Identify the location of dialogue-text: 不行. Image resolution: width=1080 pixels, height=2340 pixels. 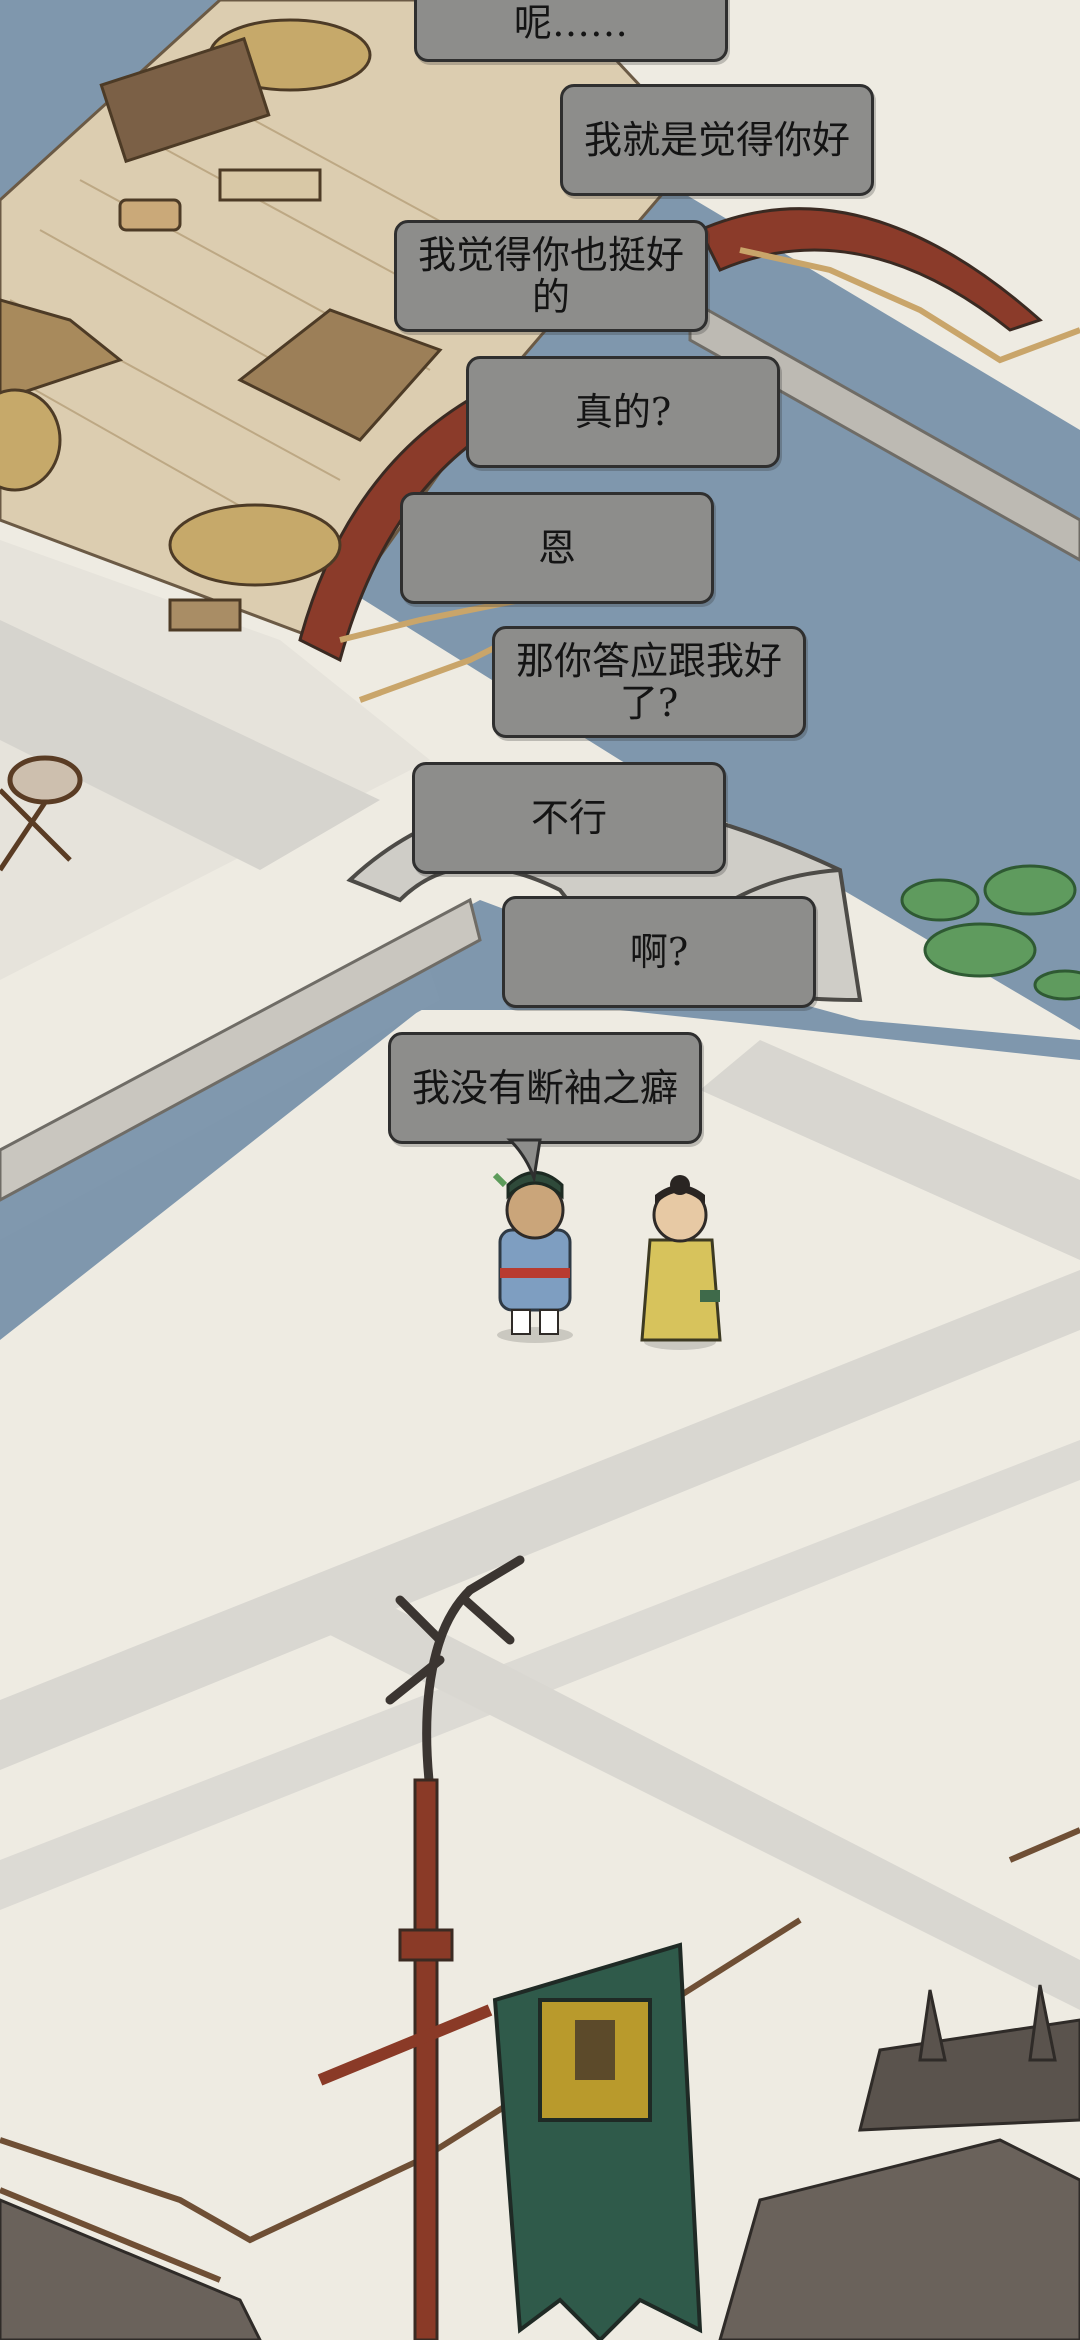
(568, 818).